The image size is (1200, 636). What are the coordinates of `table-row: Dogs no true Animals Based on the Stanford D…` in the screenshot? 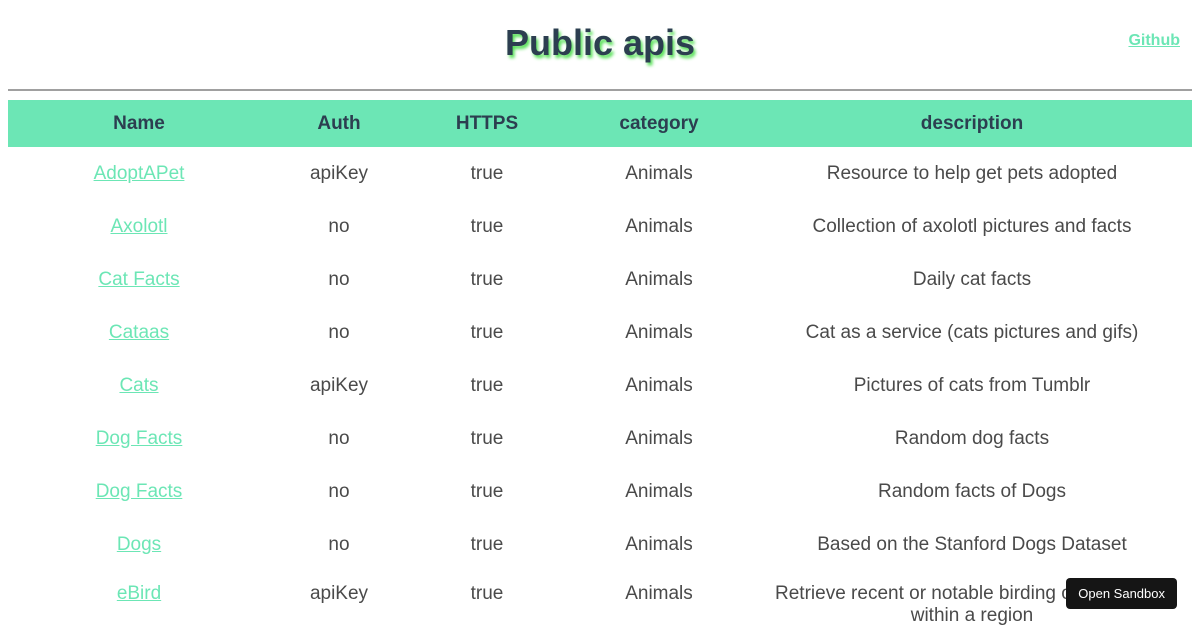 It's located at (600, 544).